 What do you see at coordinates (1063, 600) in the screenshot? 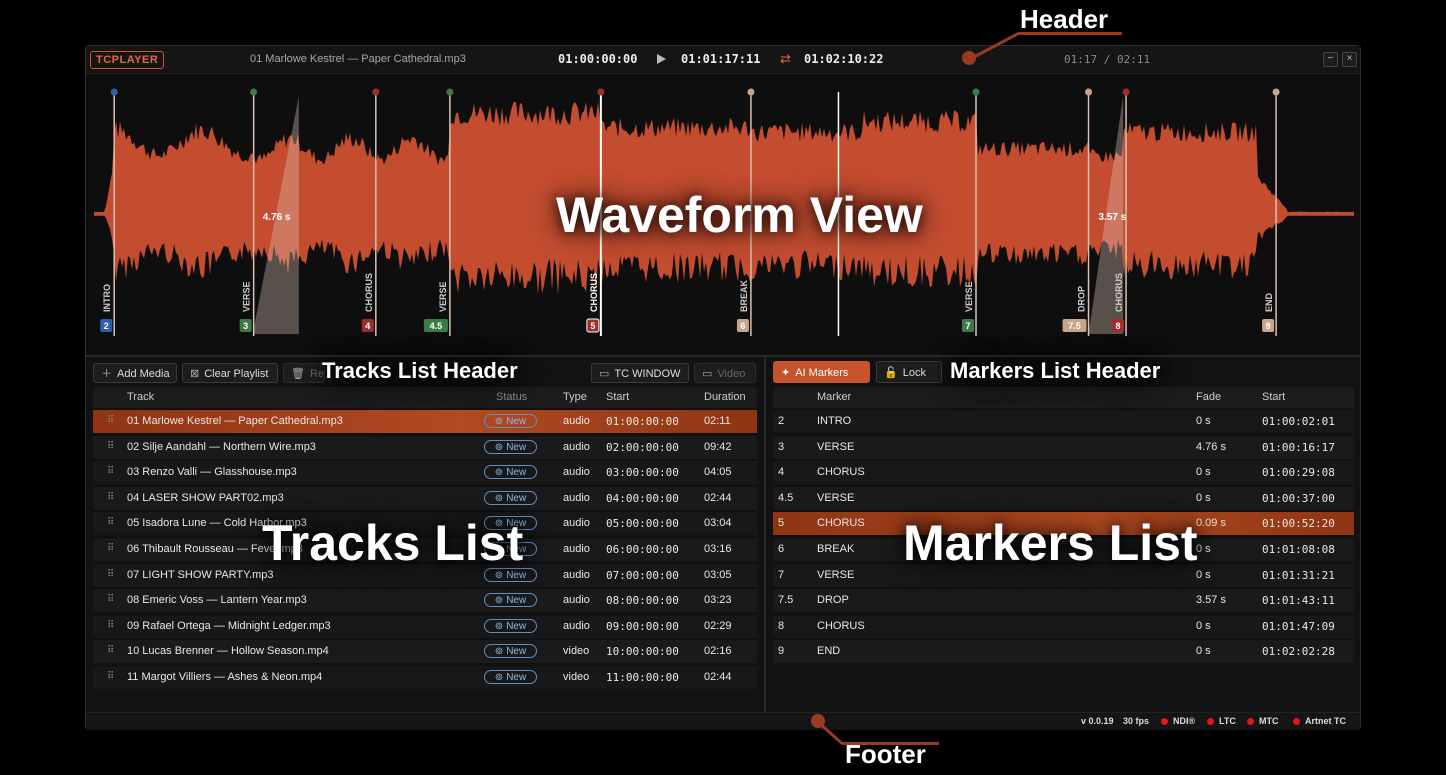
I see `marker-row: 7.5 DROP 3.57 s 01:01:43:11` at bounding box center [1063, 600].